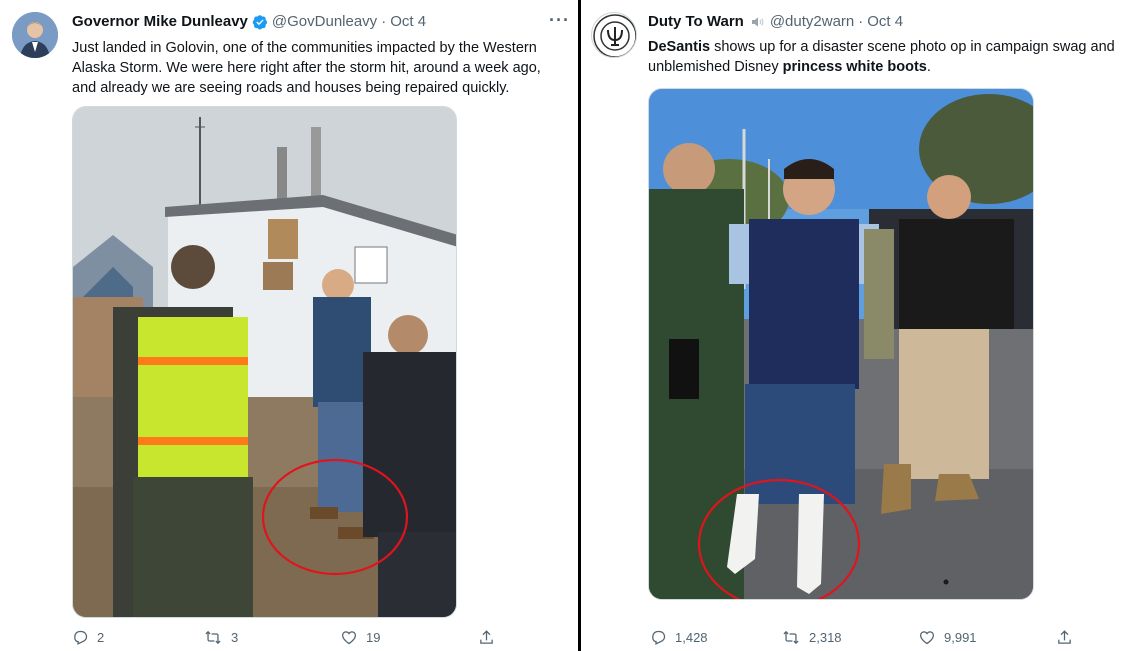 This screenshot has width=1133, height=651. What do you see at coordinates (758, 22) in the screenshot?
I see `speaker-icon` at bounding box center [758, 22].